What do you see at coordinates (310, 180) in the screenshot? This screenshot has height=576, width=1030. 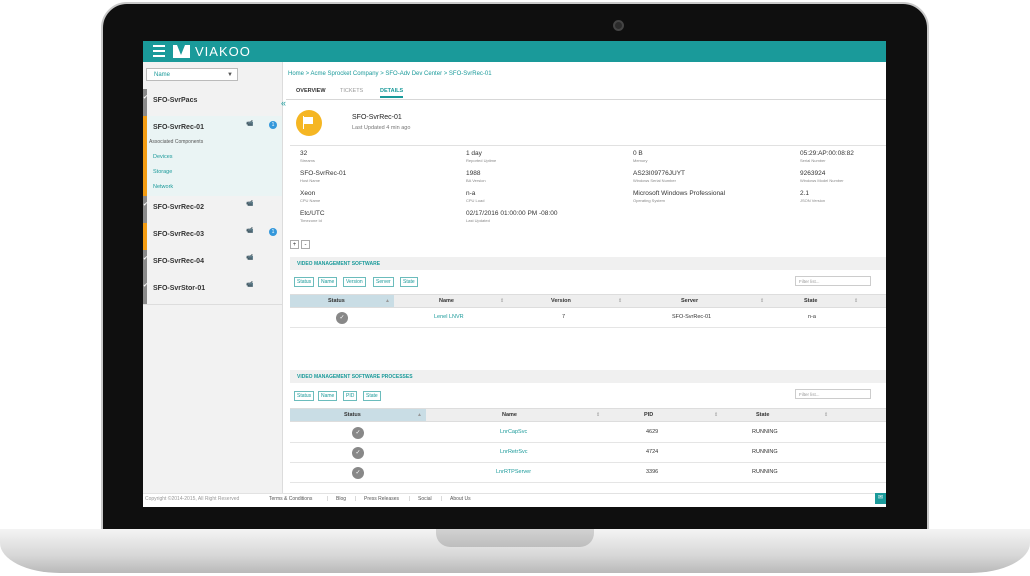 I see `detail-label: Host Name` at bounding box center [310, 180].